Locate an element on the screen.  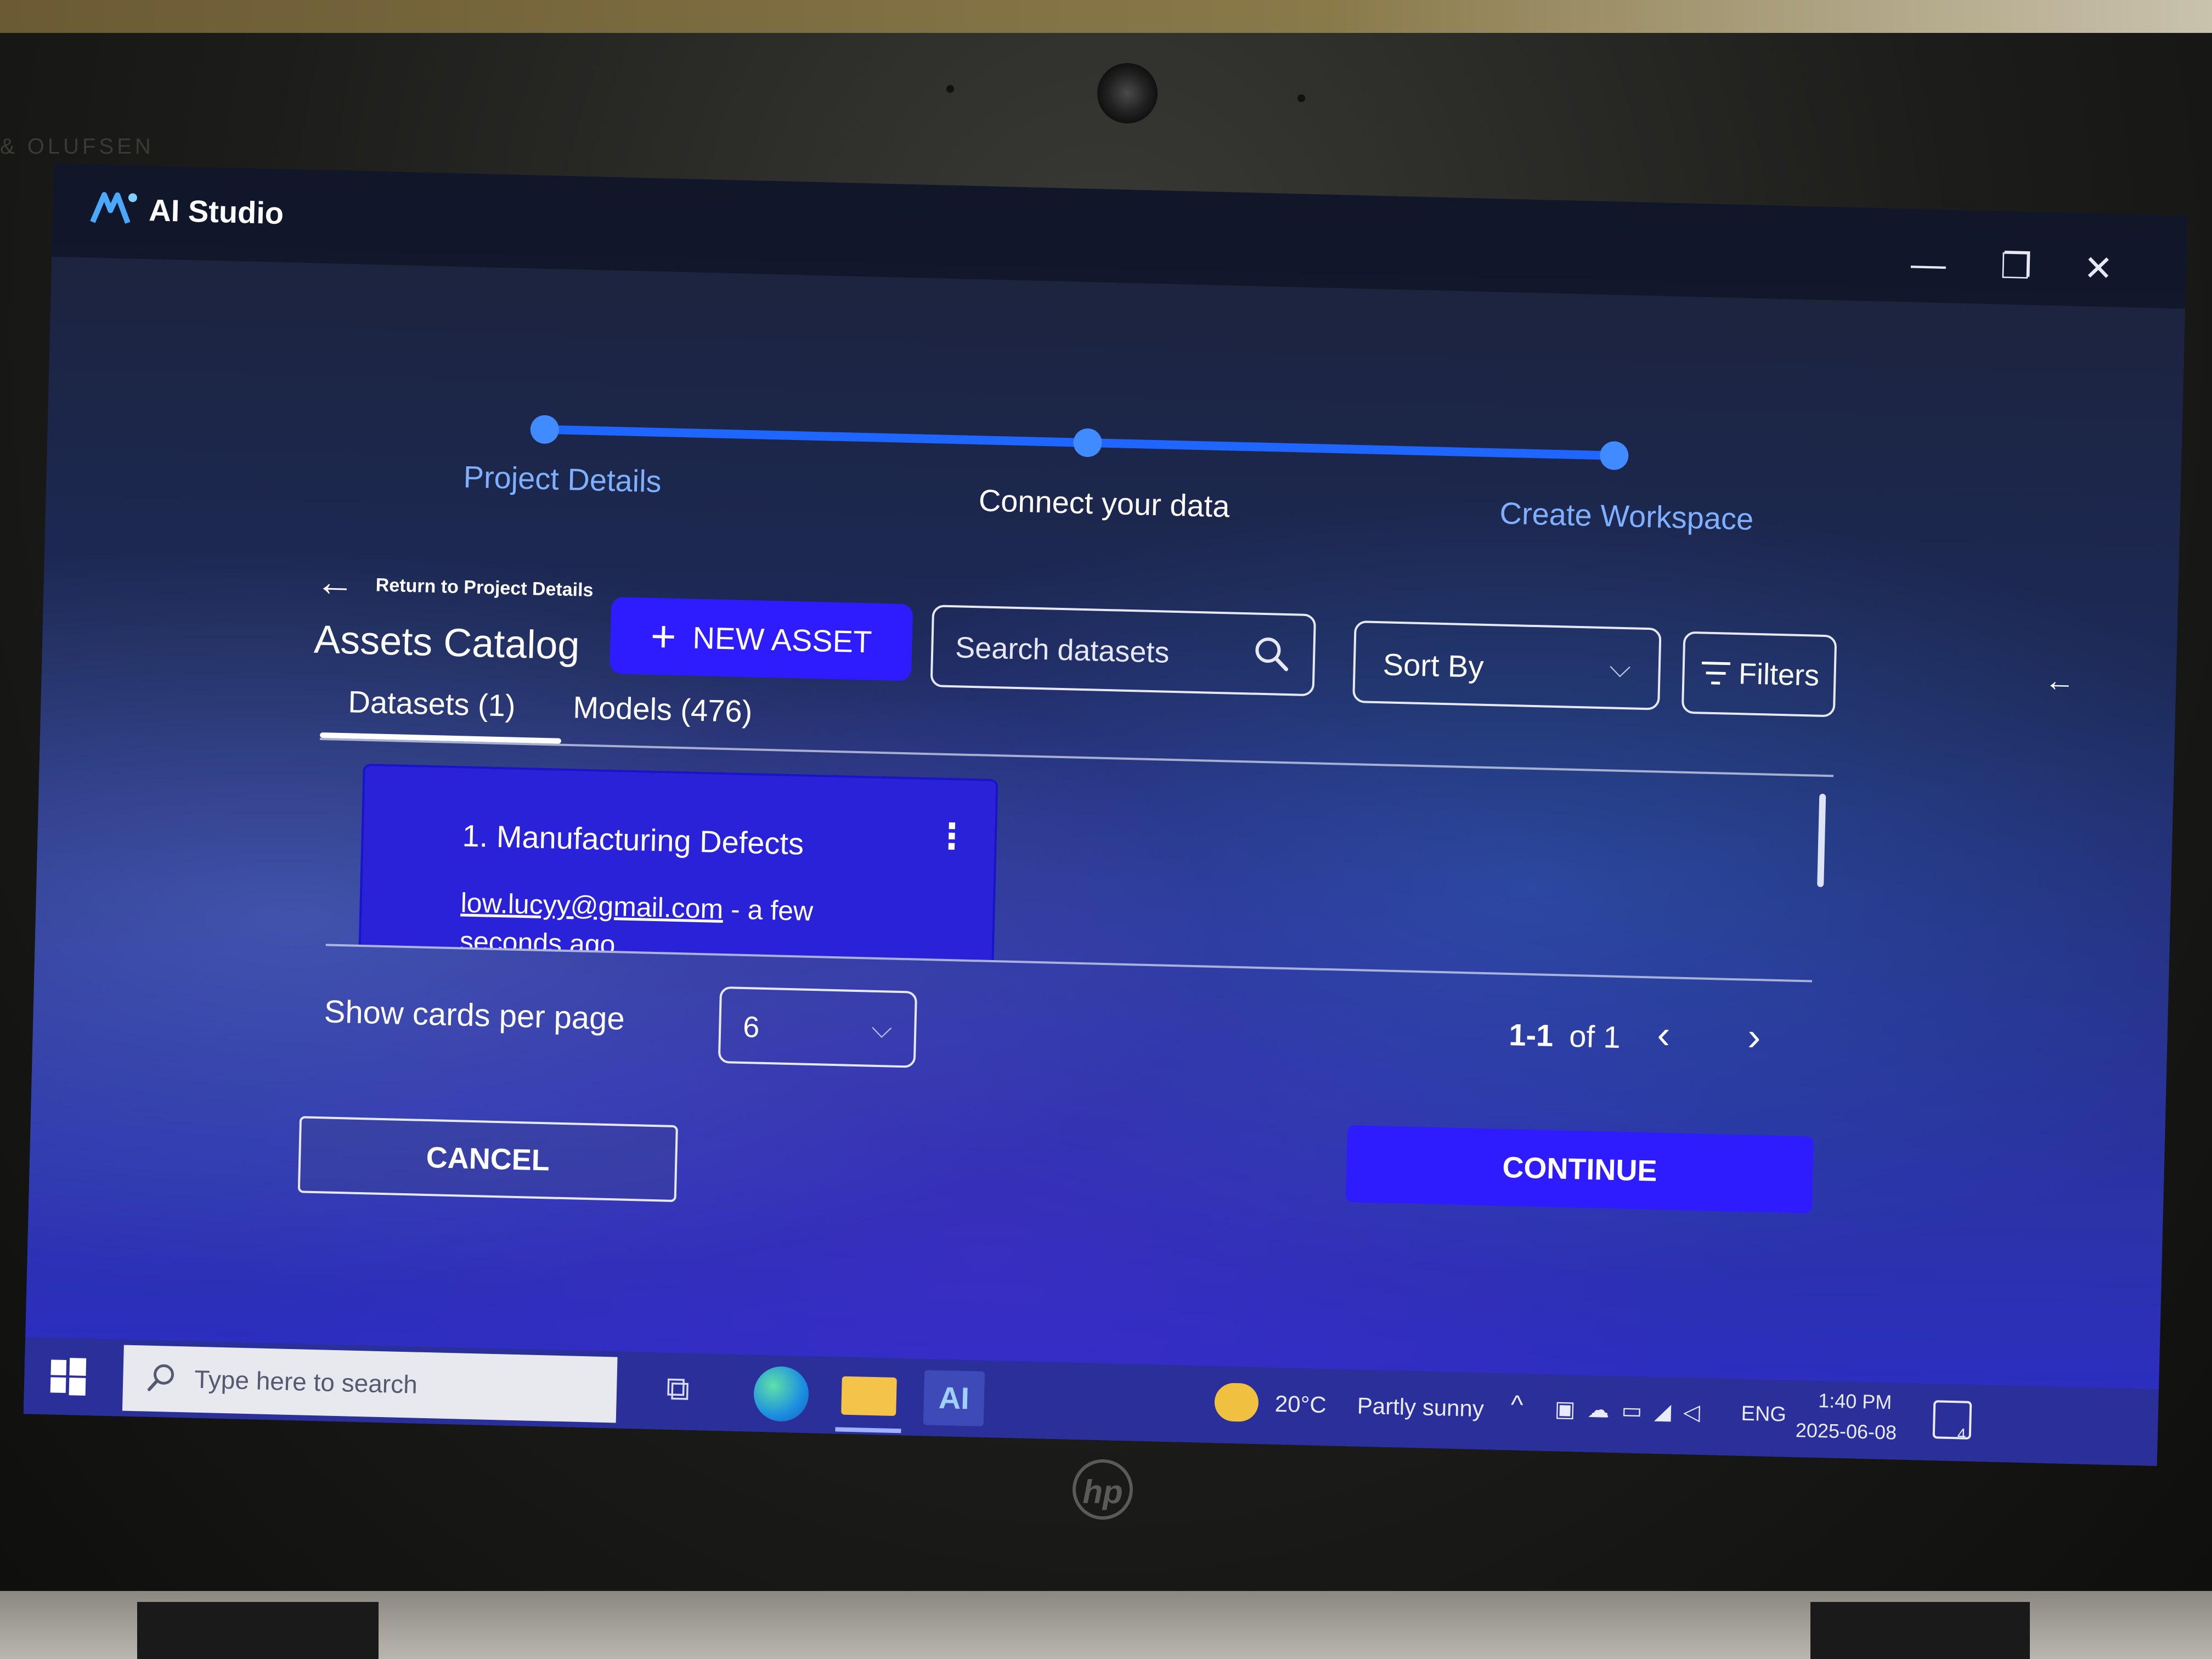
card-title: 1. Manufacturing Defects is located at coordinates (632, 840).